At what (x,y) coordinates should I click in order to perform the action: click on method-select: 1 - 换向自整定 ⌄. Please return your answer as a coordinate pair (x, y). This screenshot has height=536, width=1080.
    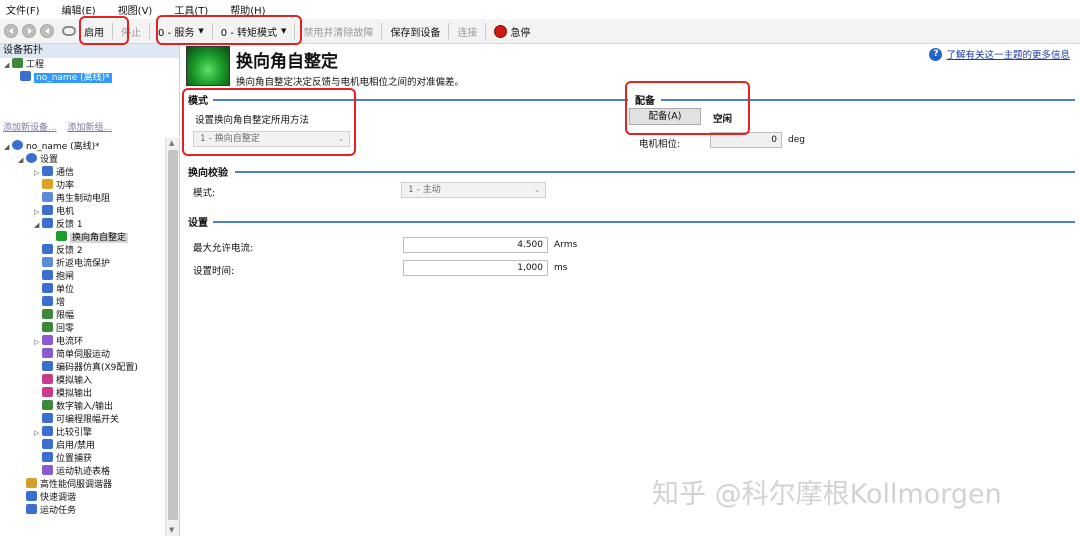
    Looking at the image, I should click on (271, 139).